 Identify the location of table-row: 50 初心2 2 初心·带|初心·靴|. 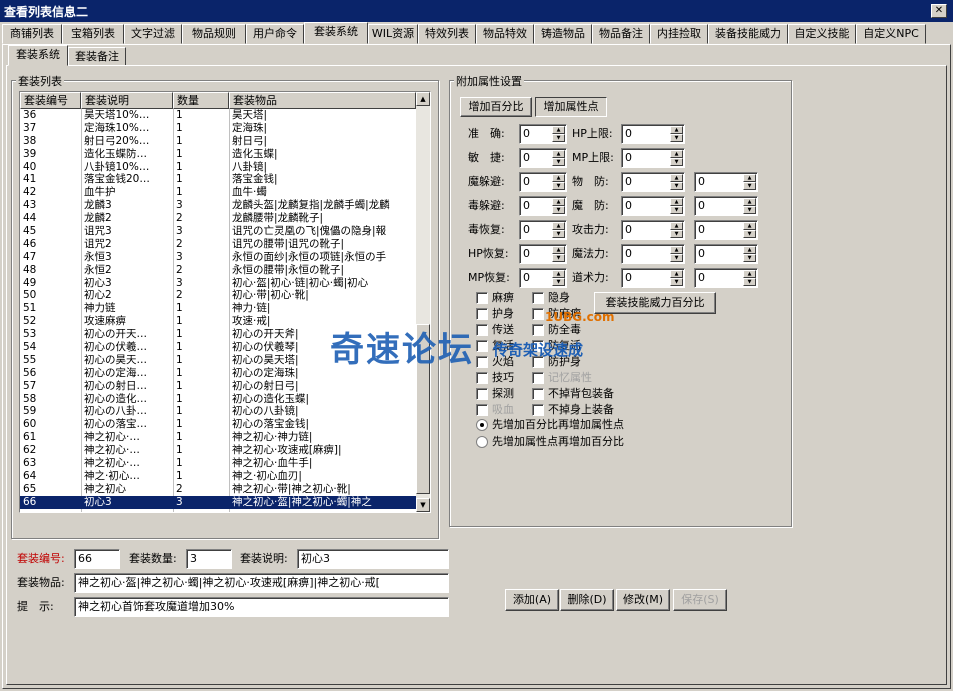
(218, 295).